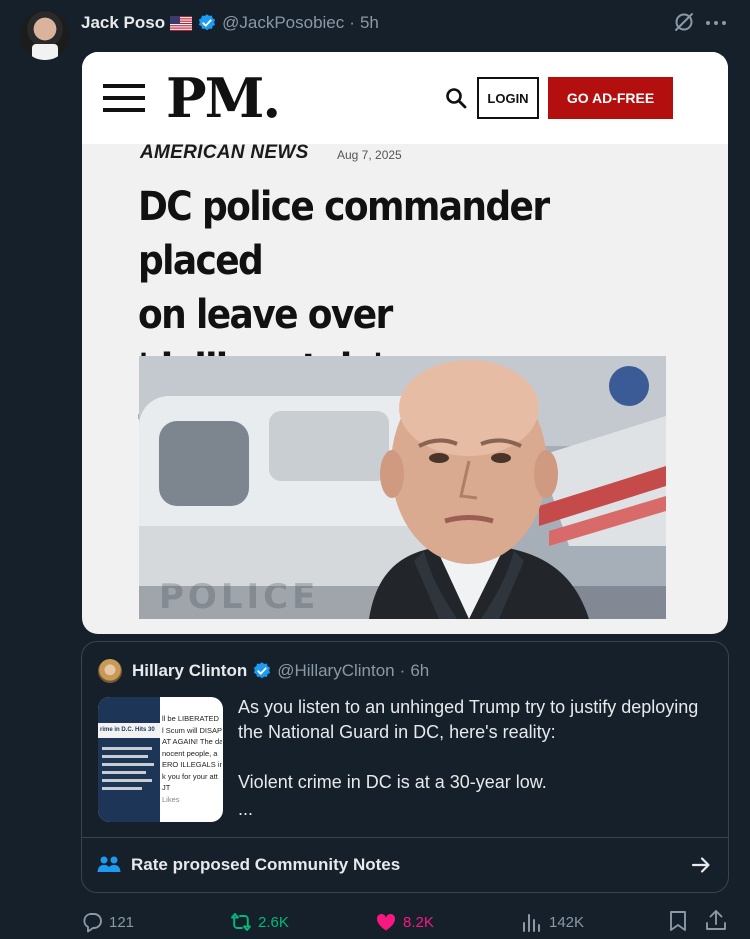 The image size is (750, 939). Describe the element at coordinates (716, 23) in the screenshot. I see `more-icon` at that location.